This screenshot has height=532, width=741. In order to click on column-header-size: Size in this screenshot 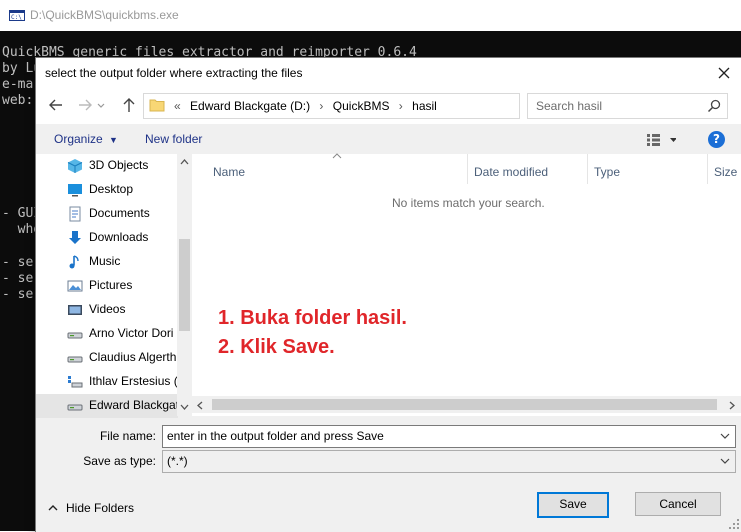, I will do `click(725, 172)`.